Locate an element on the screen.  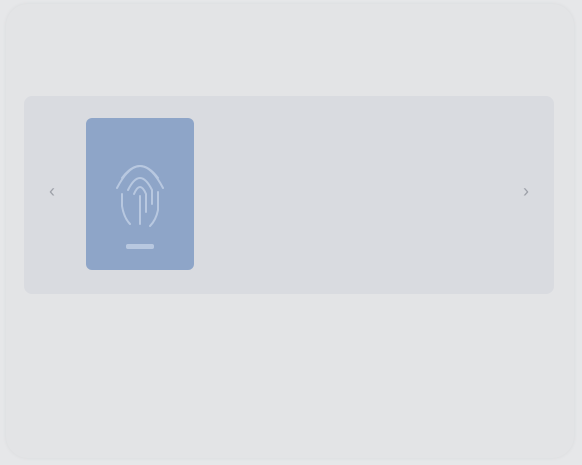
carousel-next-button: › is located at coordinates (526, 191).